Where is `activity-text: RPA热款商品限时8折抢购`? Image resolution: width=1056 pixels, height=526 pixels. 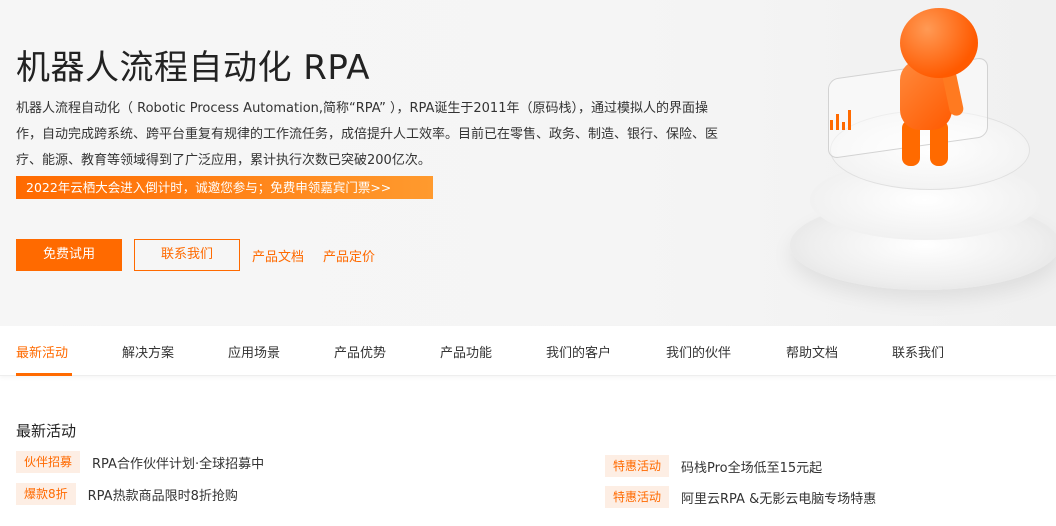 activity-text: RPA热款商品限时8折抢购 is located at coordinates (162, 496).